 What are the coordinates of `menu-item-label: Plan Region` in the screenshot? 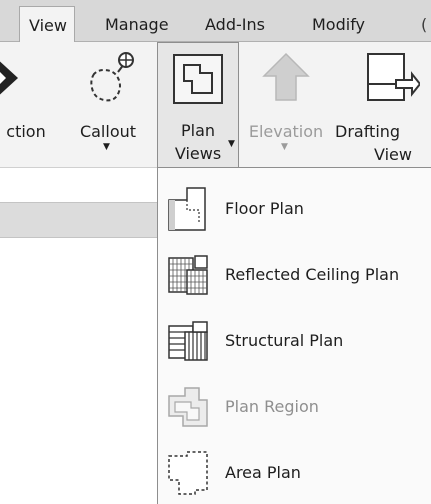 It's located at (272, 406).